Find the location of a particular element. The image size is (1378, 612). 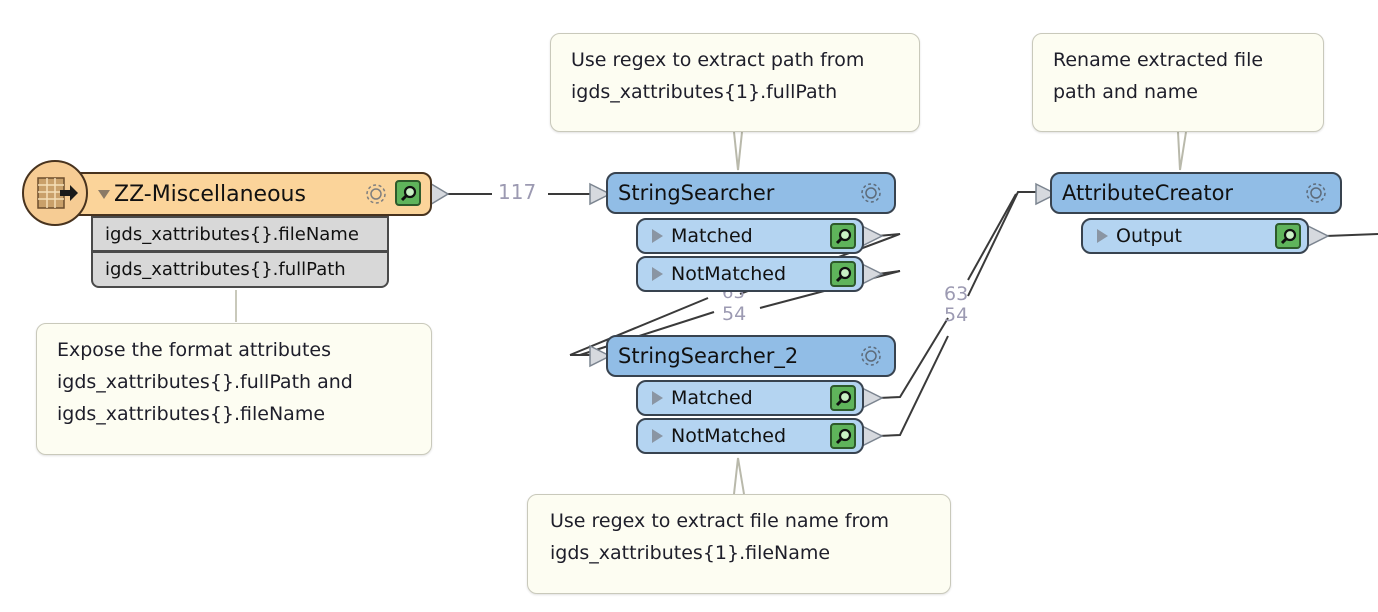

transformer-title: AttributeCreator is located at coordinates (1148, 193).